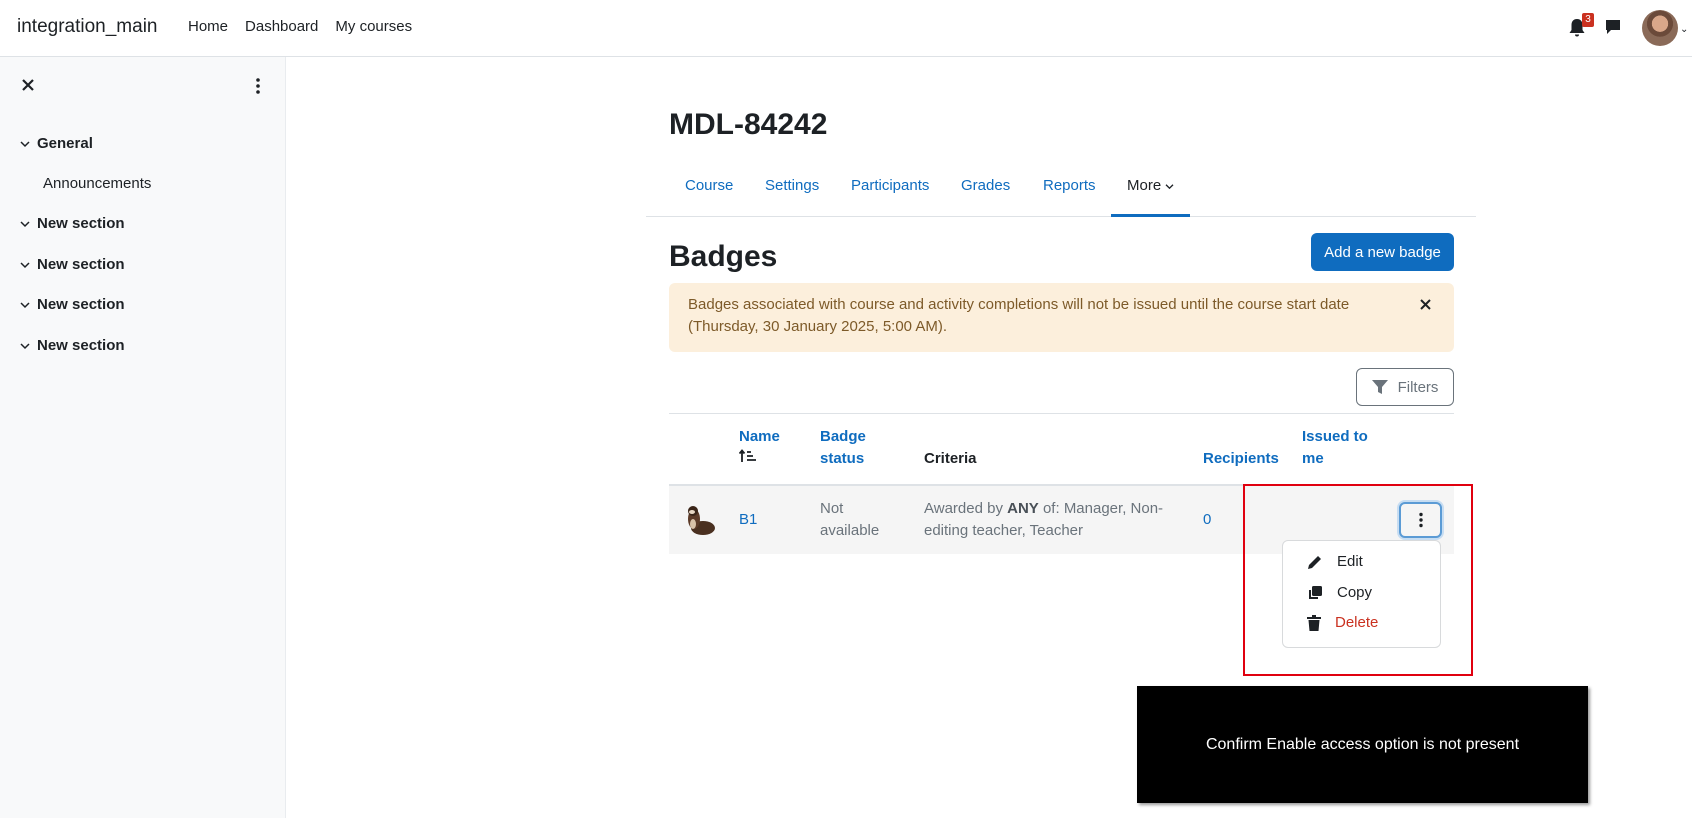  I want to click on badges-heading: Badges, so click(723, 256).